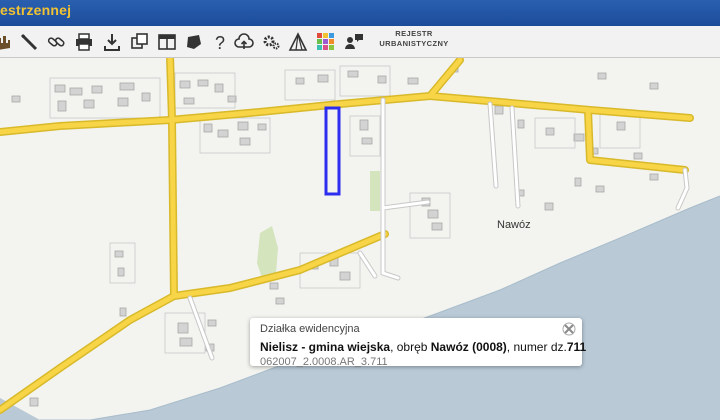  I want to click on close-icon, so click(569, 329).